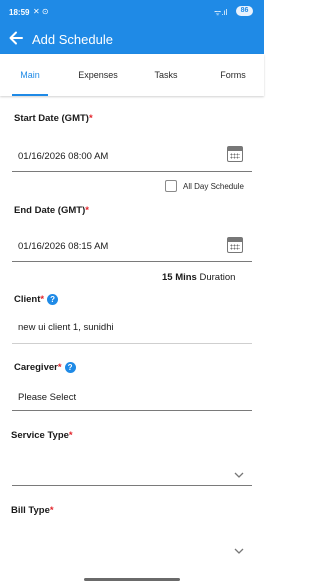 Image resolution: width=320 pixels, height=586 pixels. What do you see at coordinates (19, 12) in the screenshot?
I see `status-time: 18:59` at bounding box center [19, 12].